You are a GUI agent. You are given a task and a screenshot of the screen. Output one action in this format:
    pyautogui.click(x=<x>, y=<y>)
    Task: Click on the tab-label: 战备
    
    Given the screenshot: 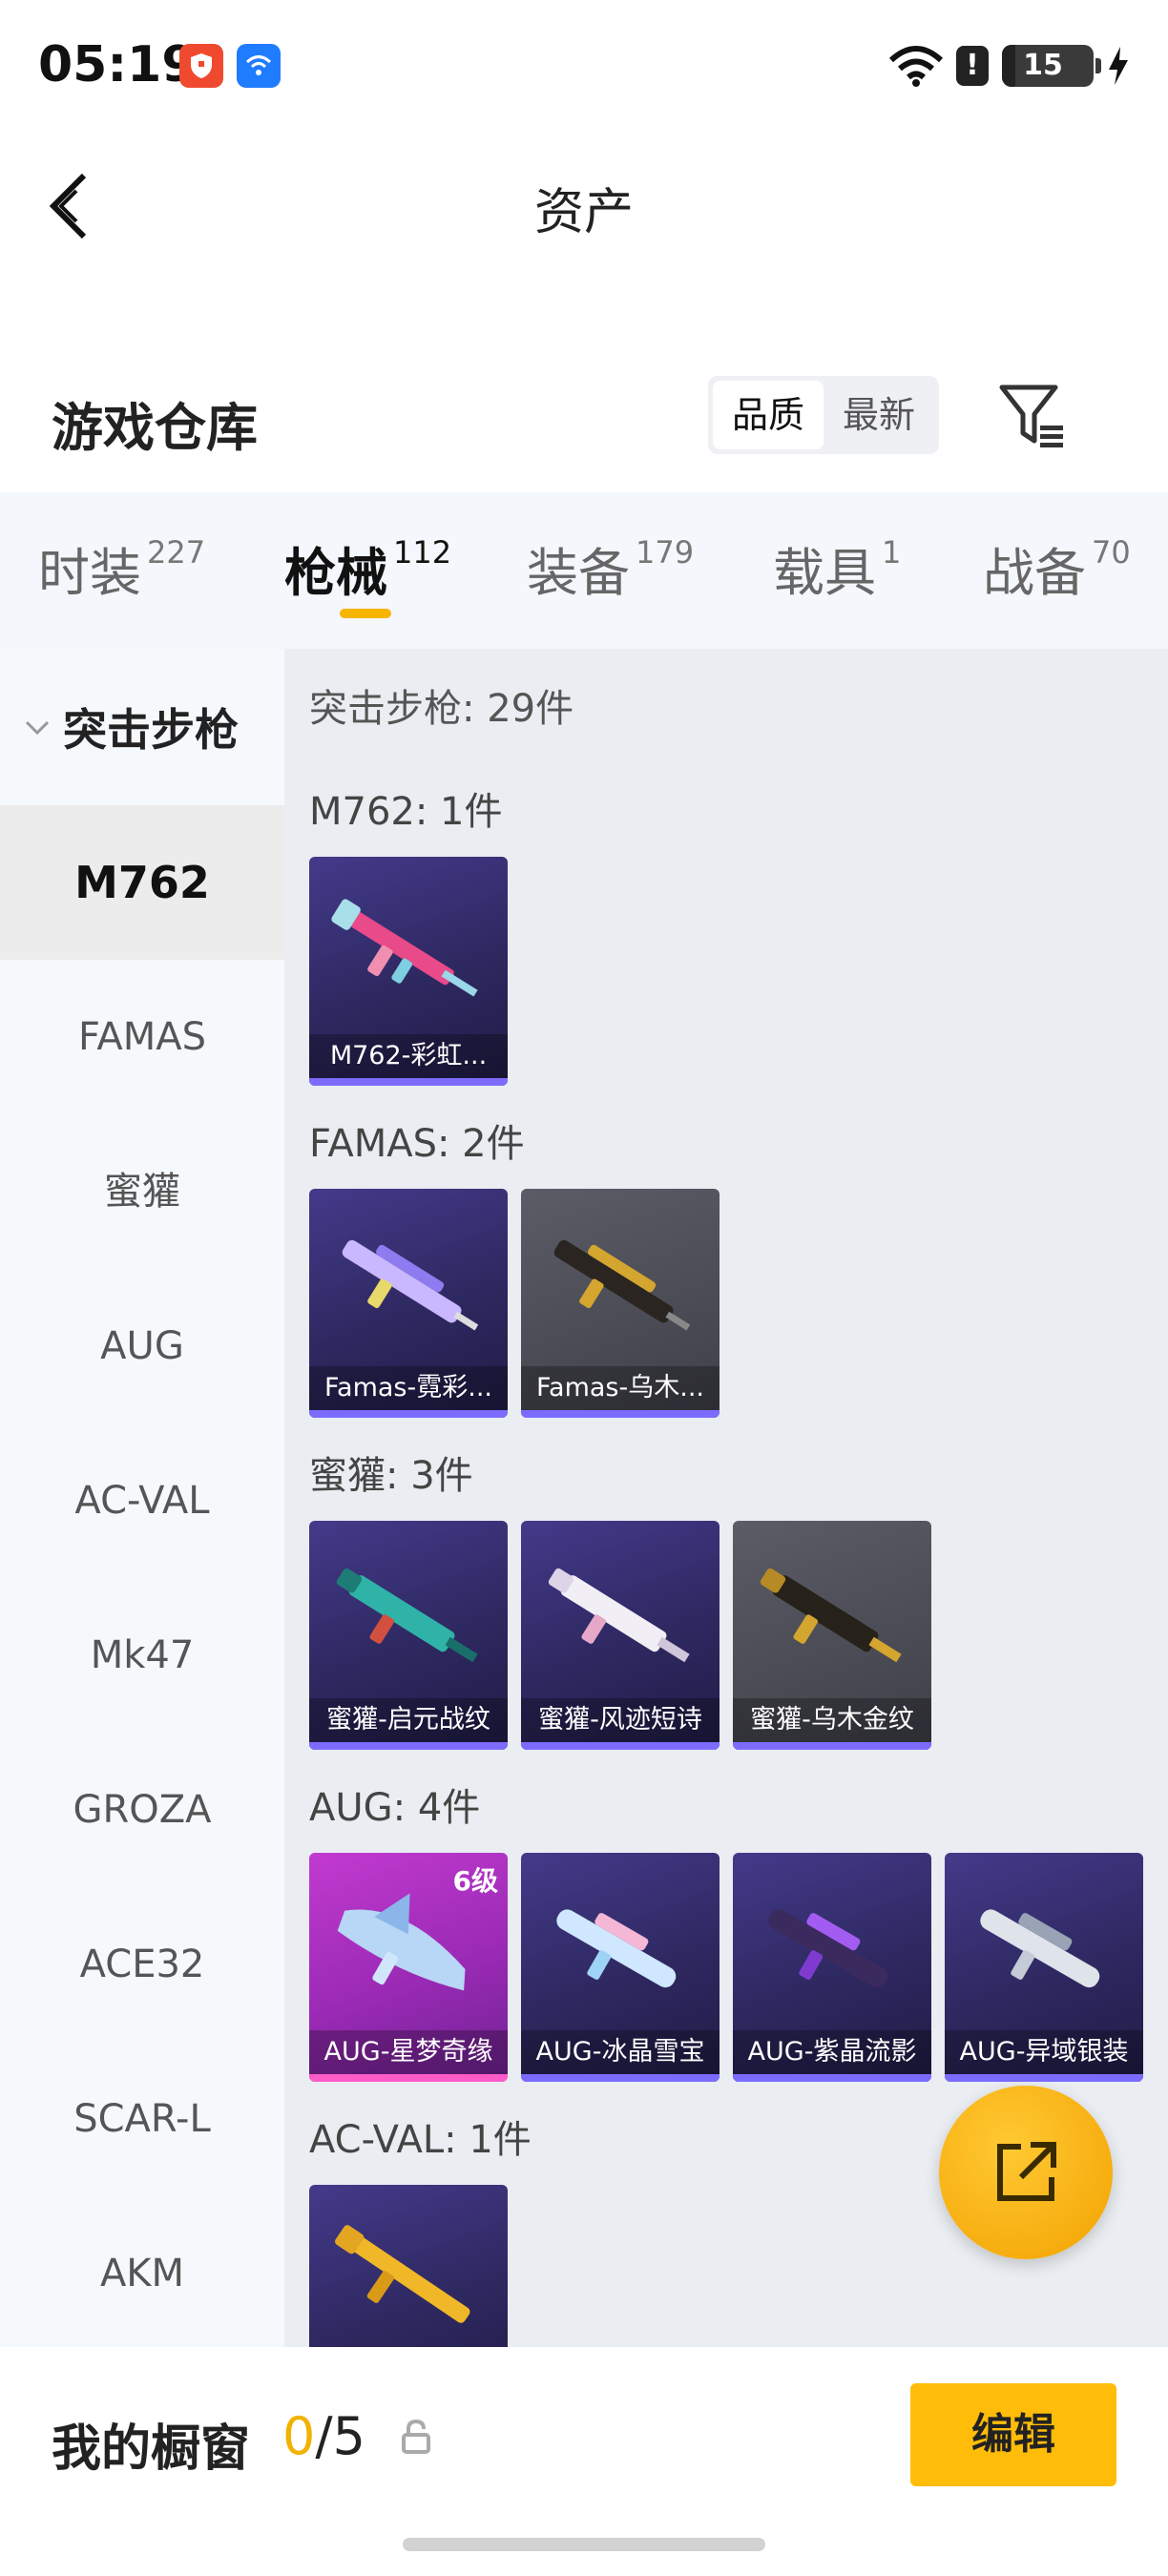 What is the action you would take?
    pyautogui.click(x=1034, y=573)
    